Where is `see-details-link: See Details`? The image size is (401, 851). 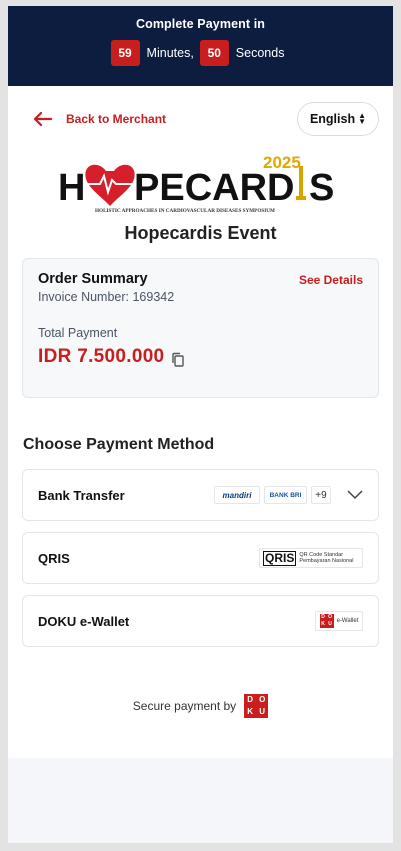
see-details-link: See Details is located at coordinates (331, 280).